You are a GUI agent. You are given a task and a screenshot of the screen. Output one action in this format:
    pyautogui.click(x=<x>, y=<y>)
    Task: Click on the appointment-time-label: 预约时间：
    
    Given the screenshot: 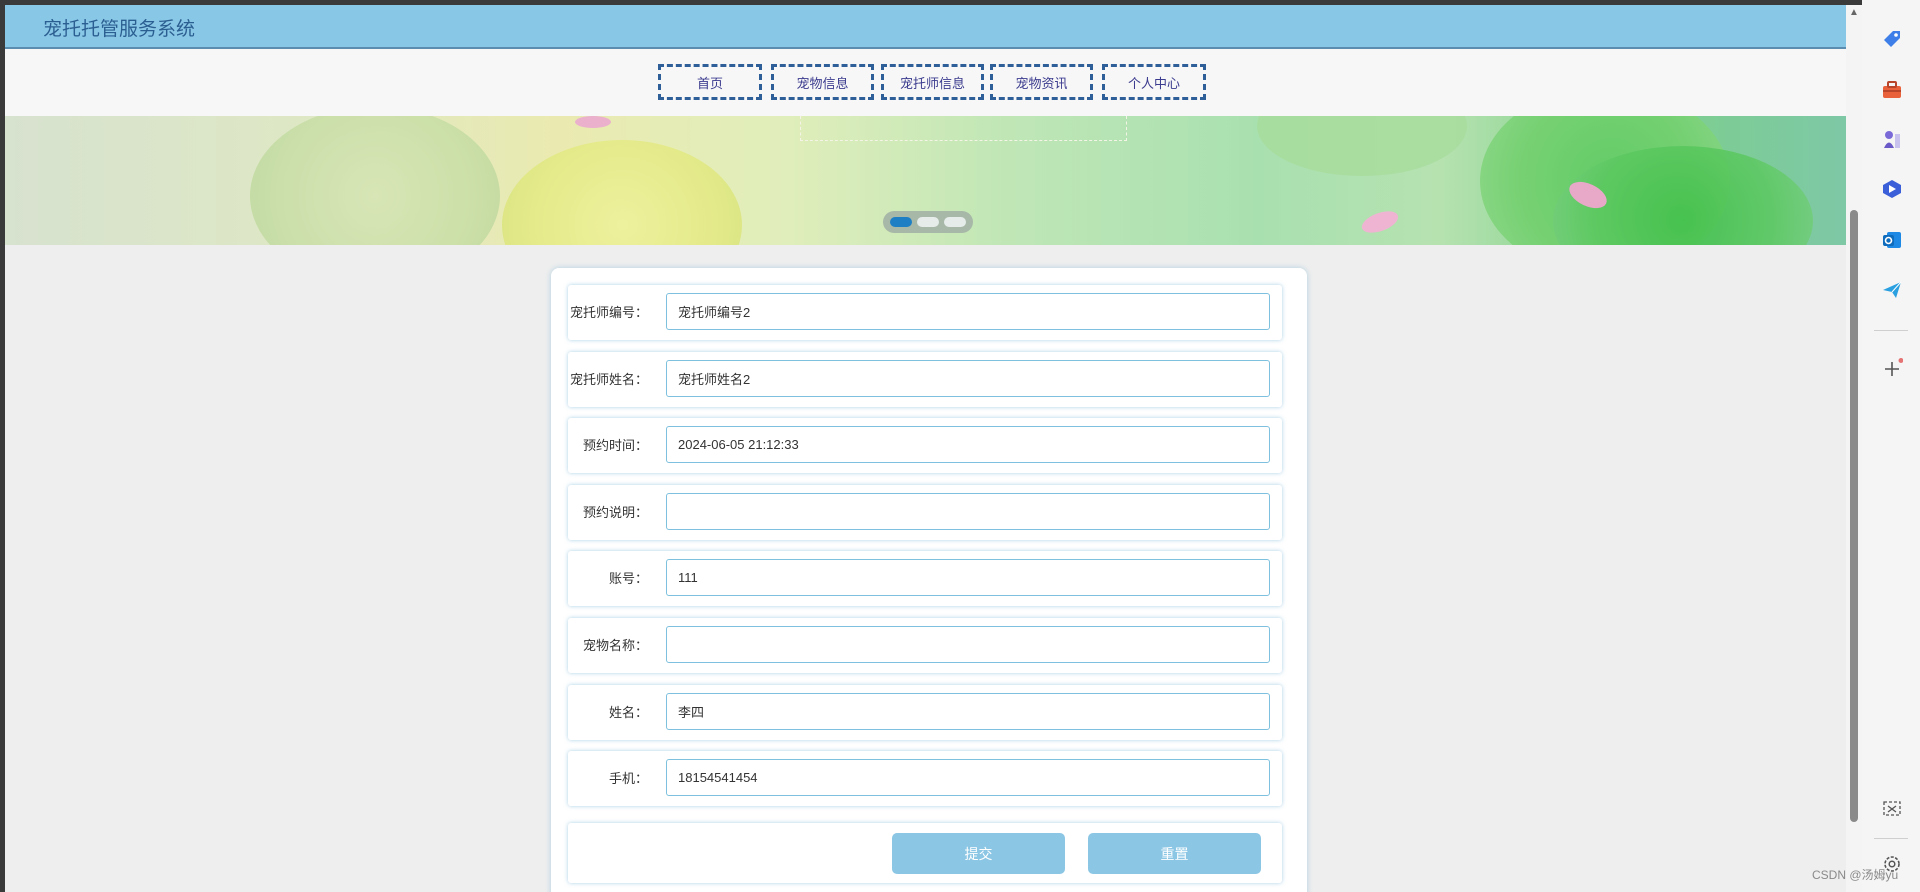 What is the action you would take?
    pyautogui.click(x=615, y=445)
    